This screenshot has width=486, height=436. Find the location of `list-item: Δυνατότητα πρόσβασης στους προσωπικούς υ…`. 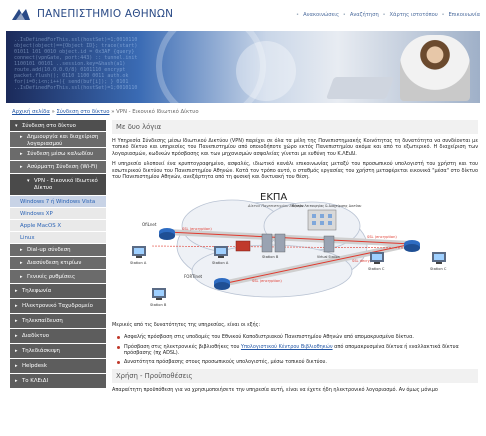

list-item: Δυνατότητα πρόσβασης στους προσωπικούς υ… is located at coordinates (297, 362).